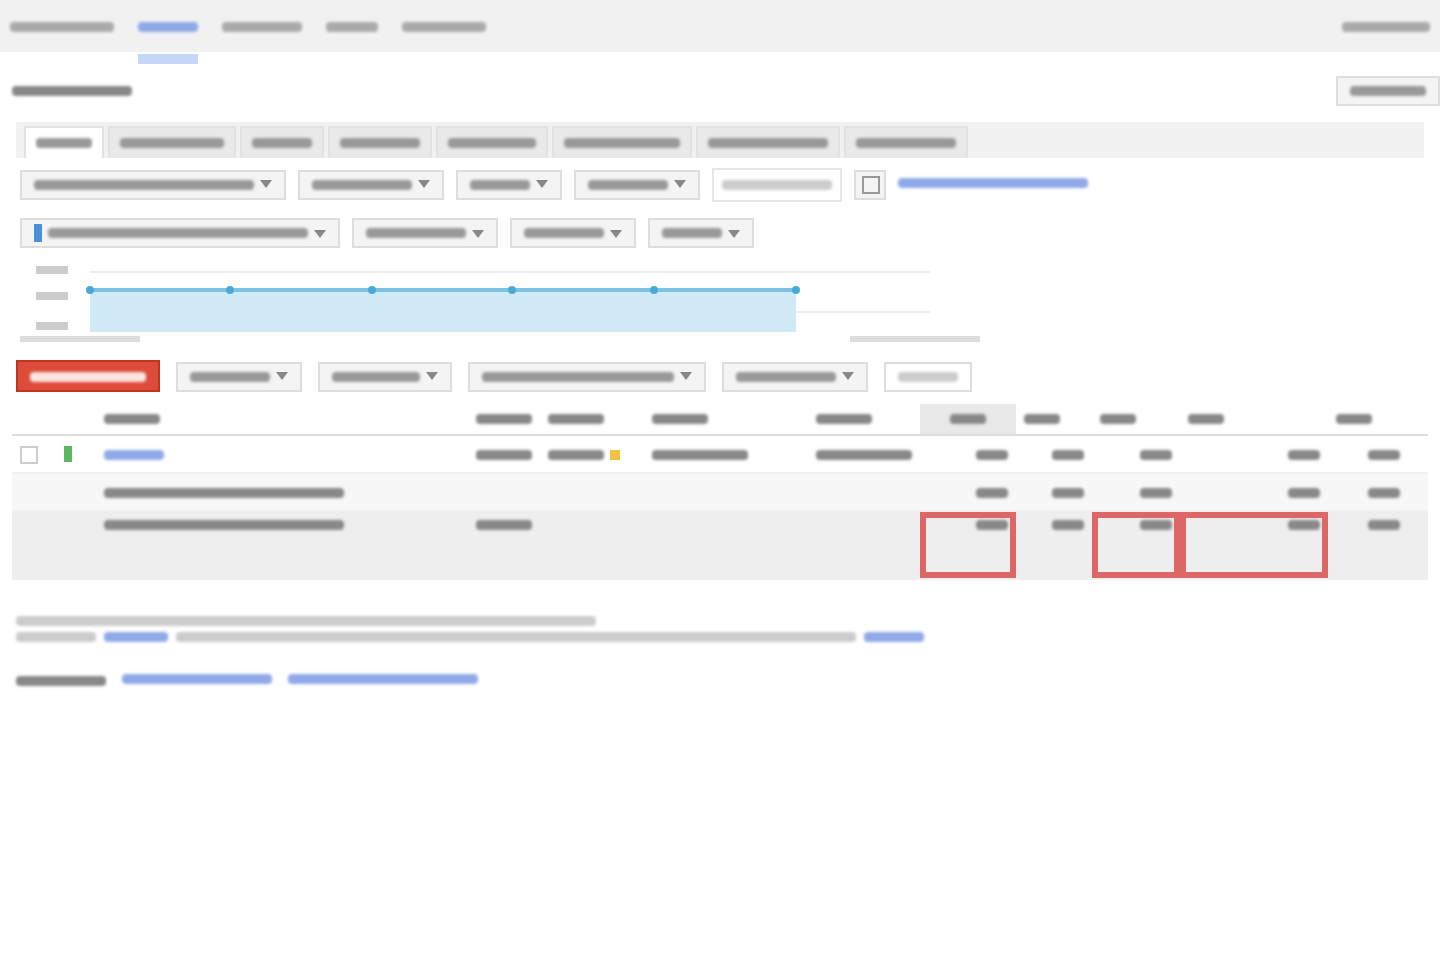 Image resolution: width=1440 pixels, height=960 pixels. Describe the element at coordinates (29, 454) in the screenshot. I see `checkbox` at that location.